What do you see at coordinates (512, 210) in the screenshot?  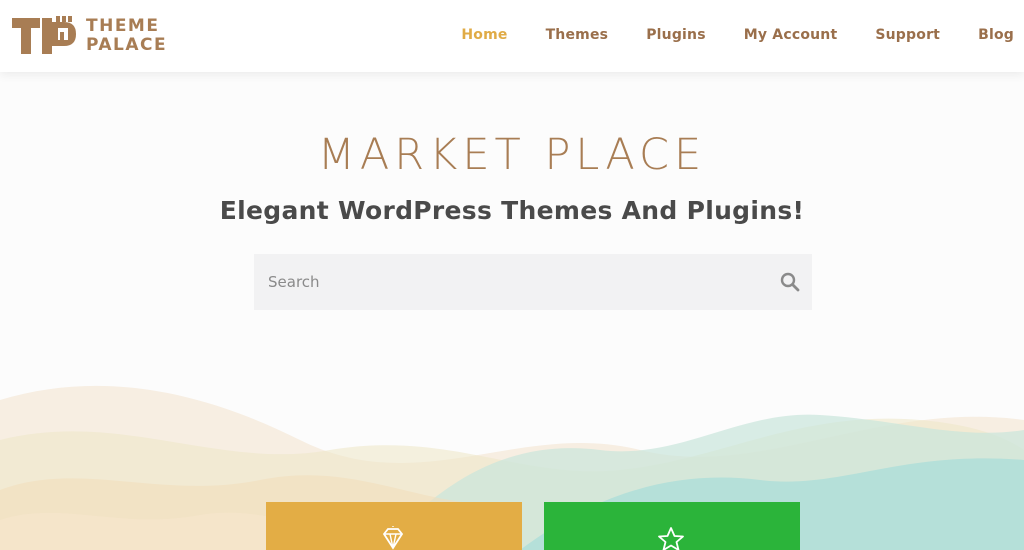 I see `hero-subtitle: Elegant WordPress Themes And Plugins!` at bounding box center [512, 210].